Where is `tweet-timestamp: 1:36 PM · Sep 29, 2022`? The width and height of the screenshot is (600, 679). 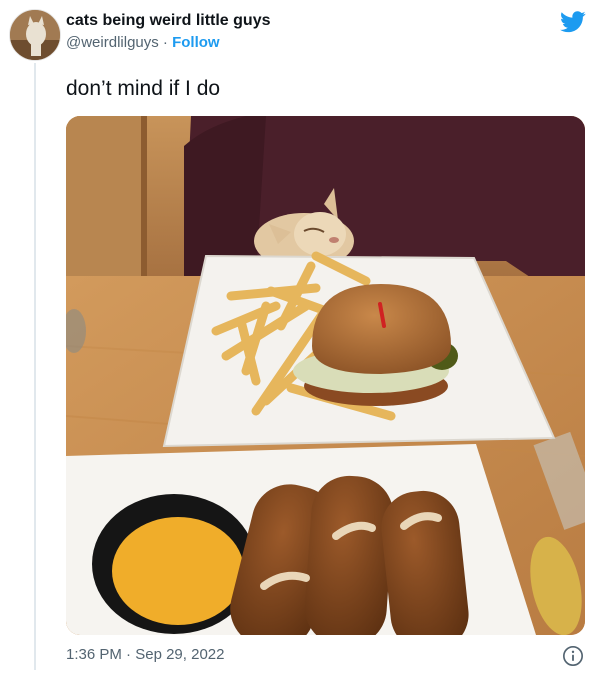 tweet-timestamp: 1:36 PM · Sep 29, 2022 is located at coordinates (145, 655).